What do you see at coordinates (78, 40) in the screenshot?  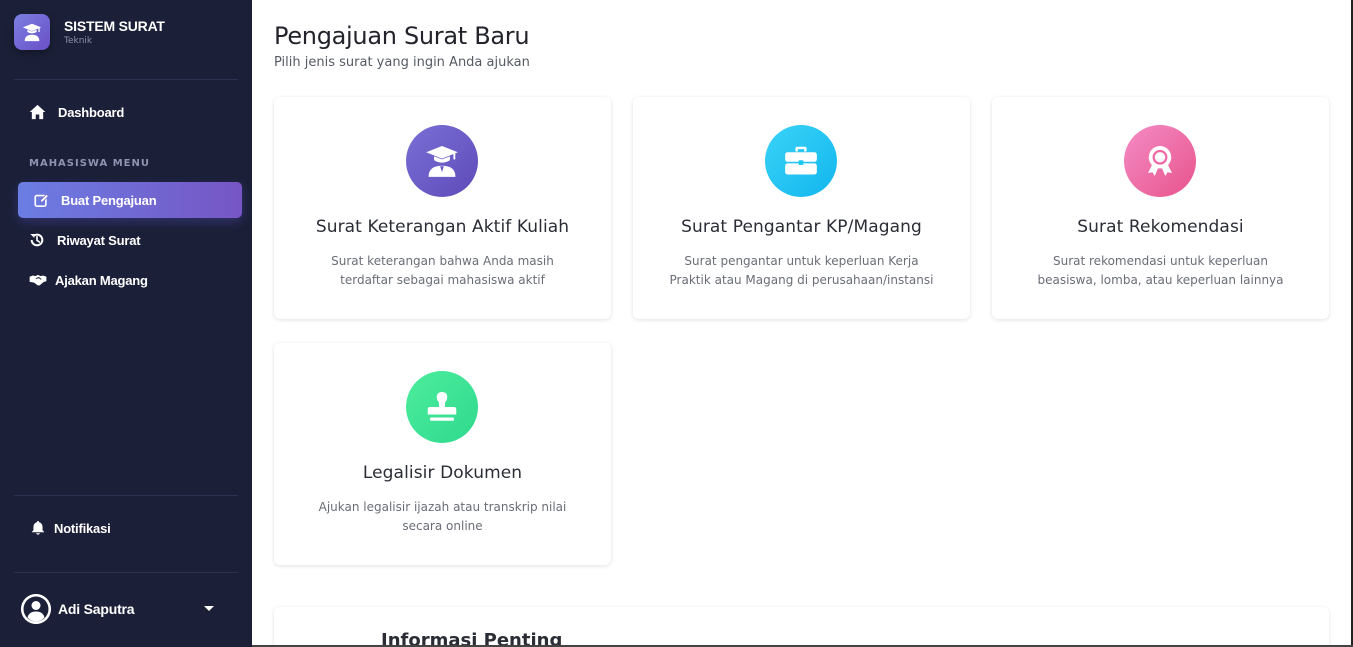 I see `brand-subtitle: Teknik` at bounding box center [78, 40].